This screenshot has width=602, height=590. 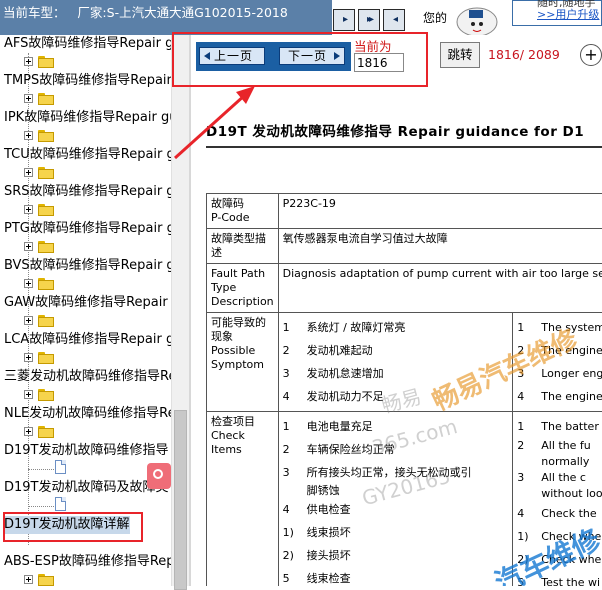 What do you see at coordinates (159, 476) in the screenshot?
I see `assistant-icon` at bounding box center [159, 476].